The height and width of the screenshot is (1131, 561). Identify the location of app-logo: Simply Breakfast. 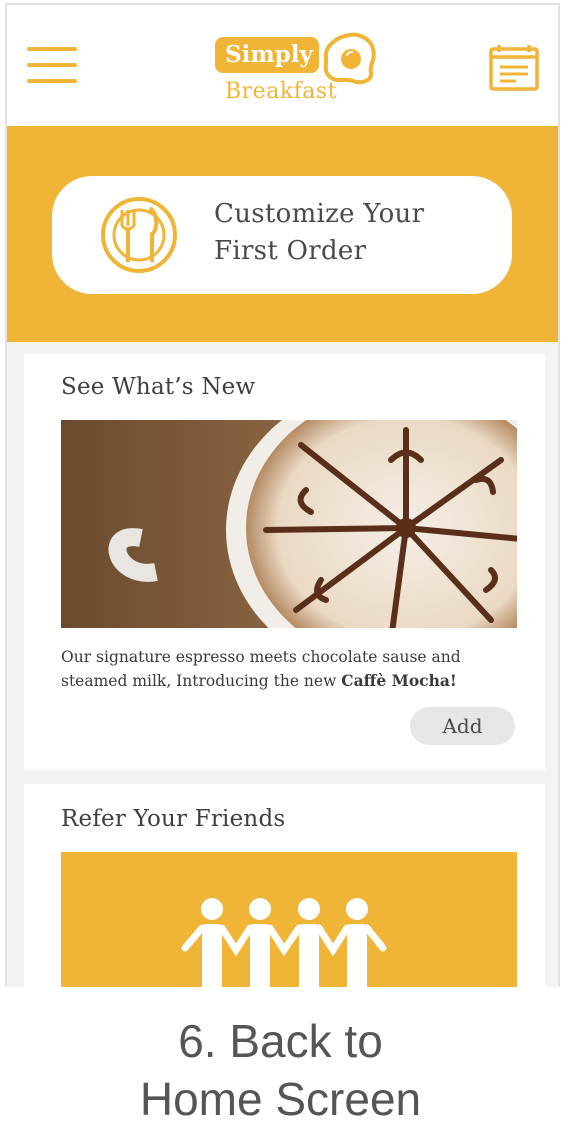
(295, 70).